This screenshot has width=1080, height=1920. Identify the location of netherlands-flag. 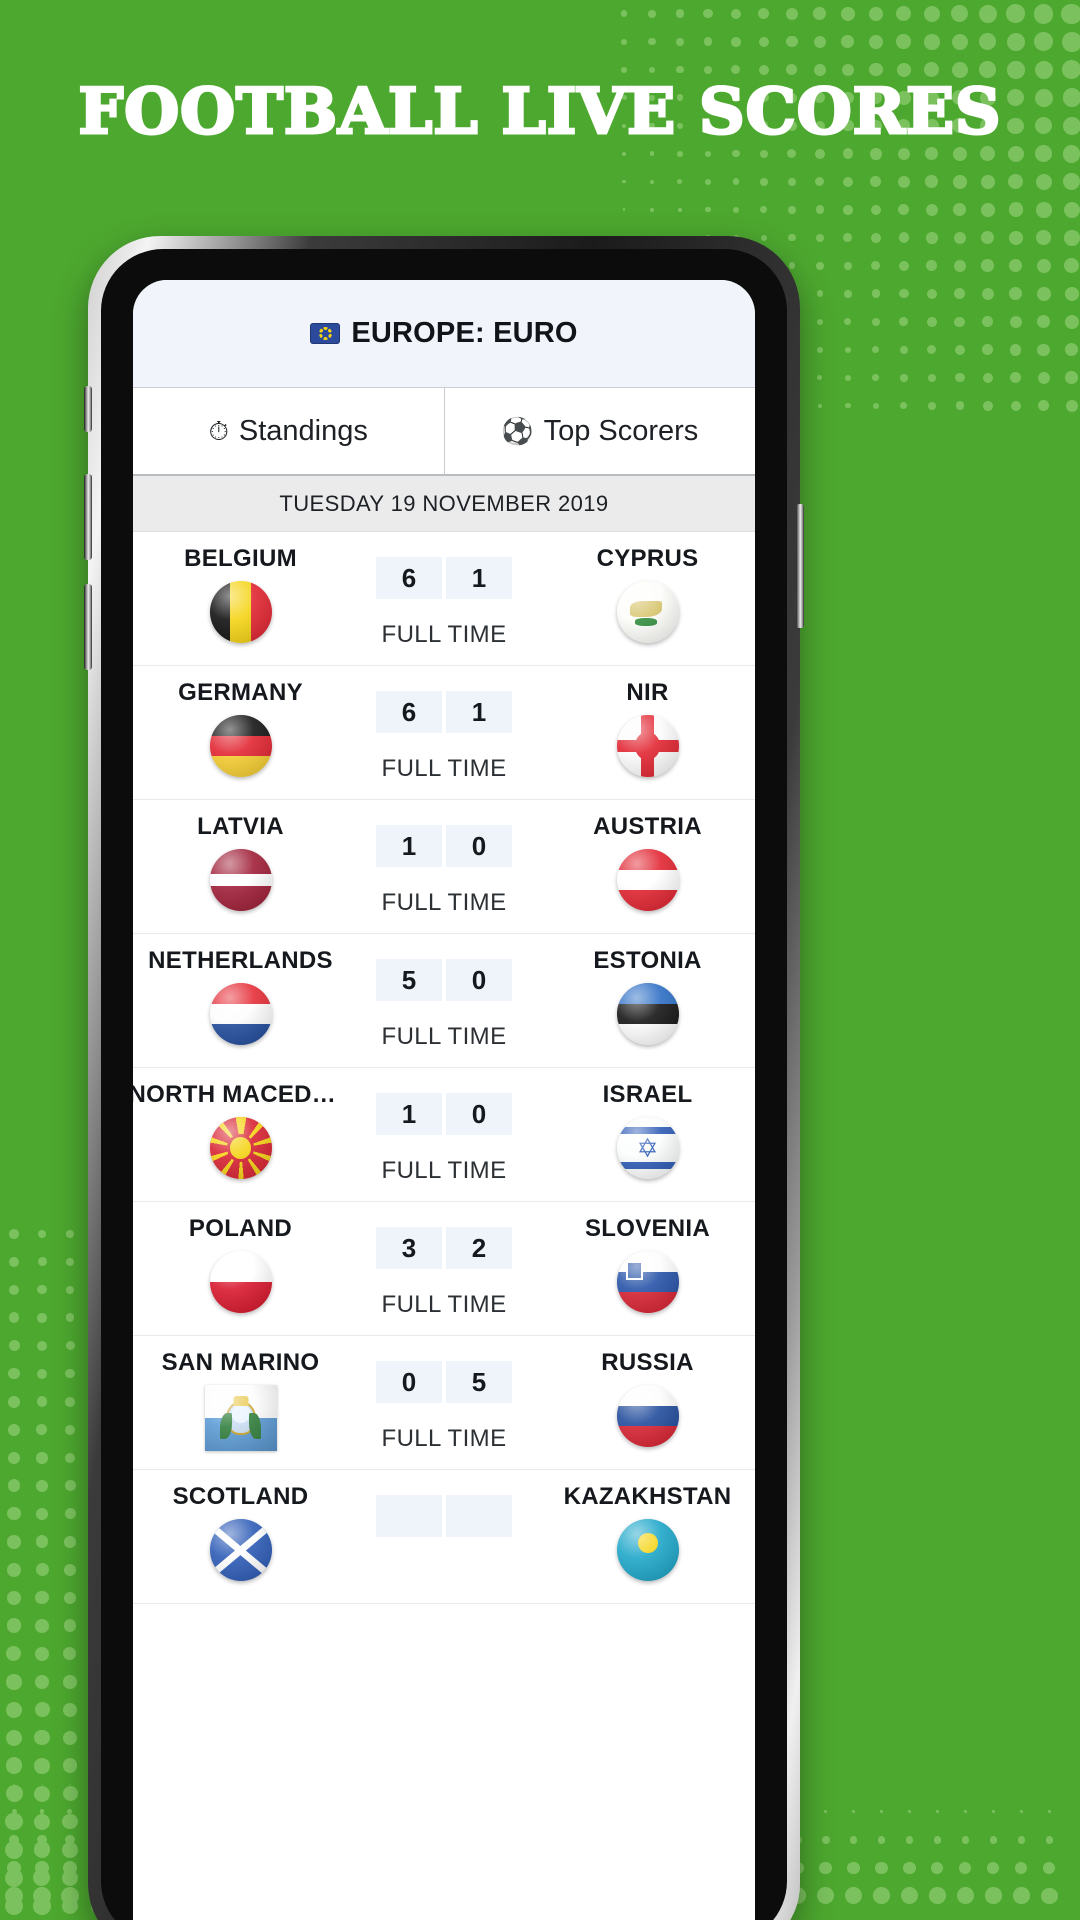
(240, 1014).